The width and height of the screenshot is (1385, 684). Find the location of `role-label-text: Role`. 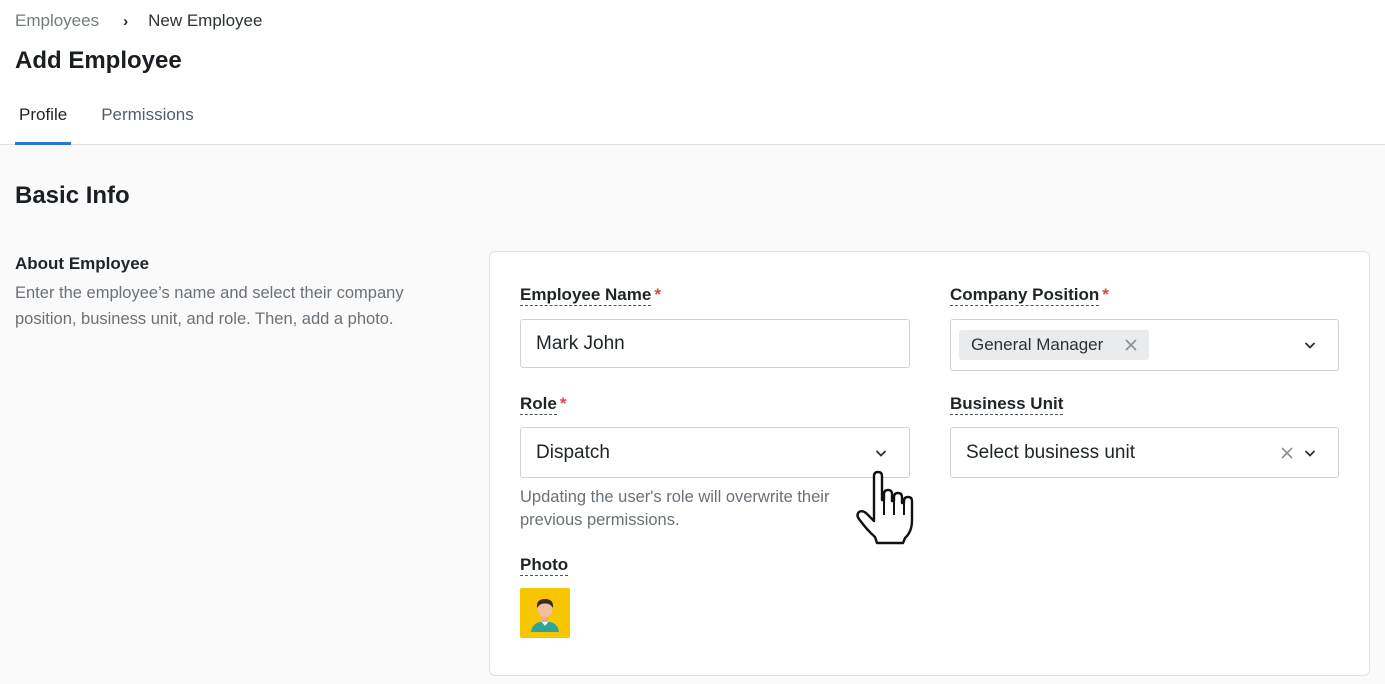

role-label-text: Role is located at coordinates (538, 404).